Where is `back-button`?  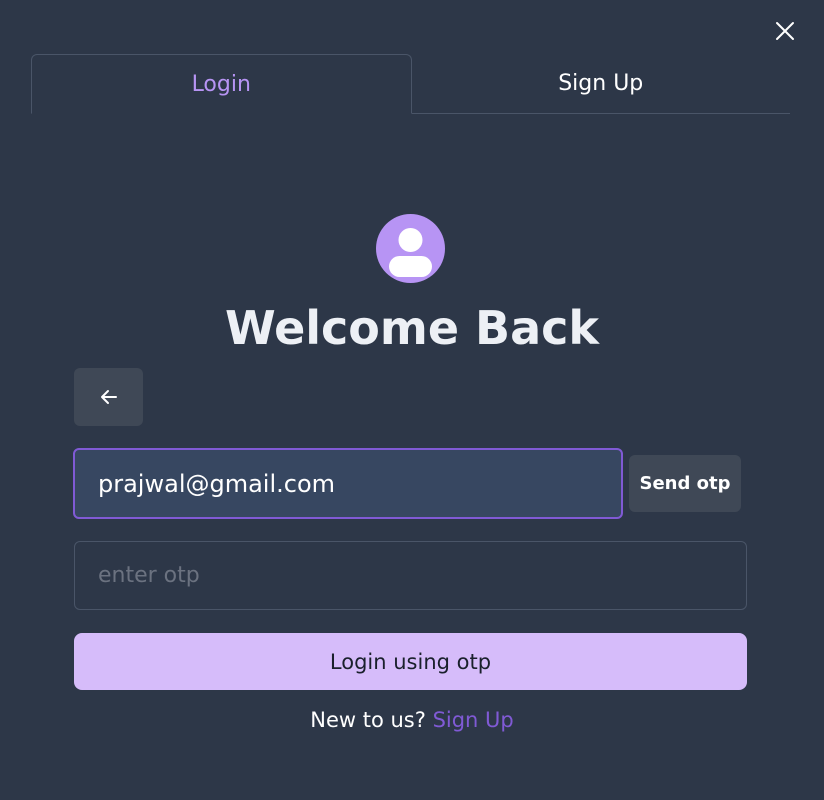
back-button is located at coordinates (108, 397).